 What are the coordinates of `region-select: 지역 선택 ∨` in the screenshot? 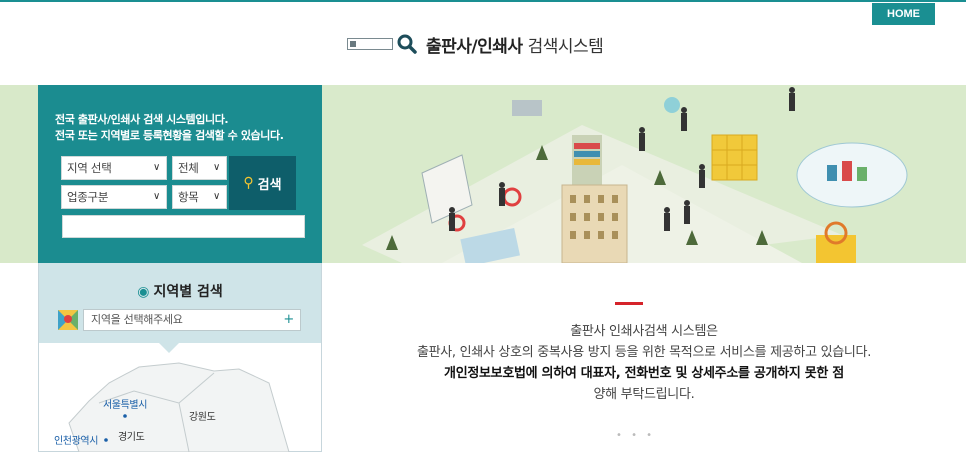 It's located at (114, 168).